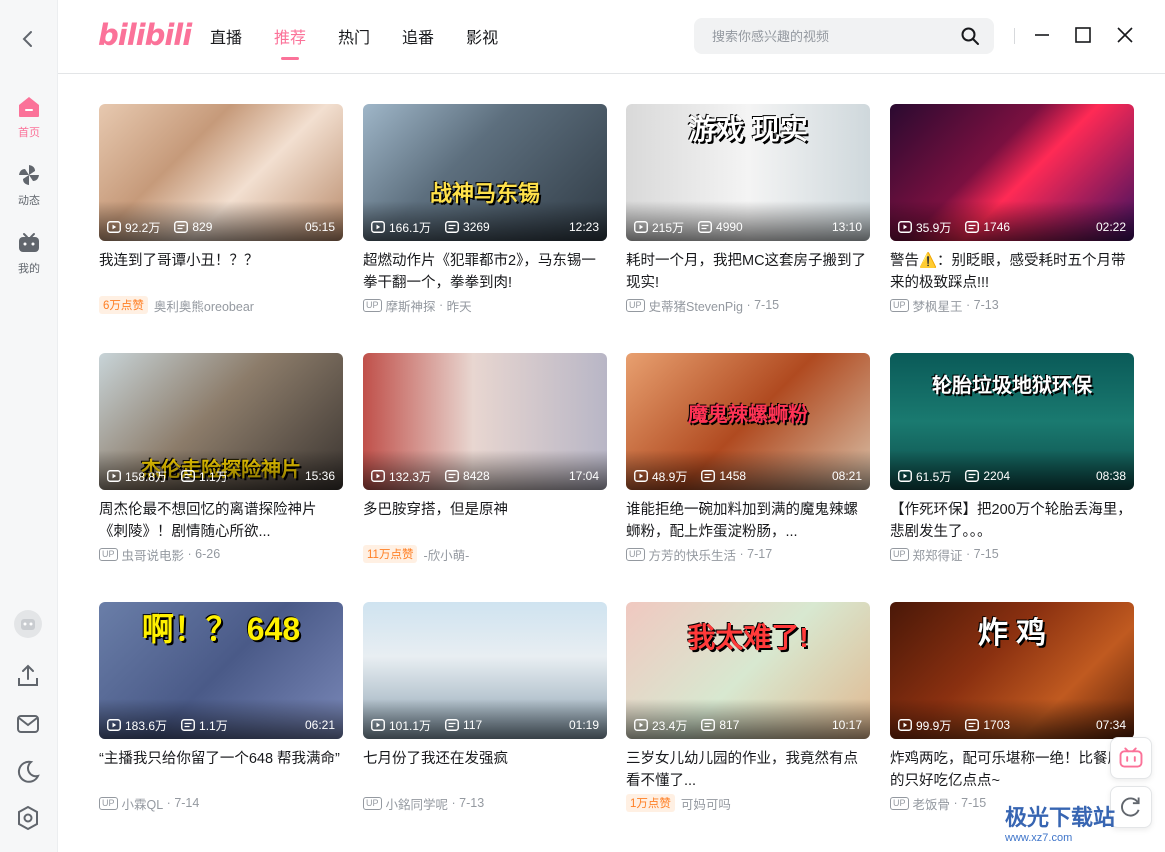 This screenshot has height=852, width=1165. Describe the element at coordinates (143, 803) in the screenshot. I see `author-name: 小霖QL` at that location.